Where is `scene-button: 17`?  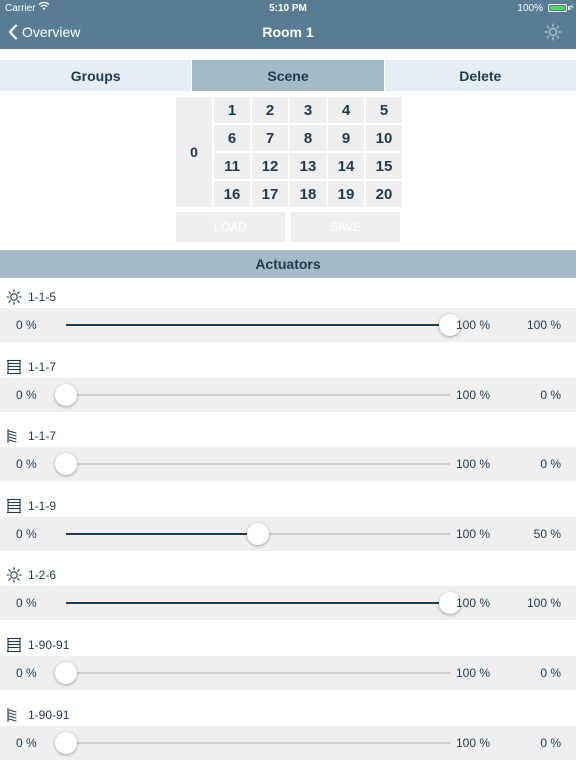
scene-button: 17 is located at coordinates (270, 194).